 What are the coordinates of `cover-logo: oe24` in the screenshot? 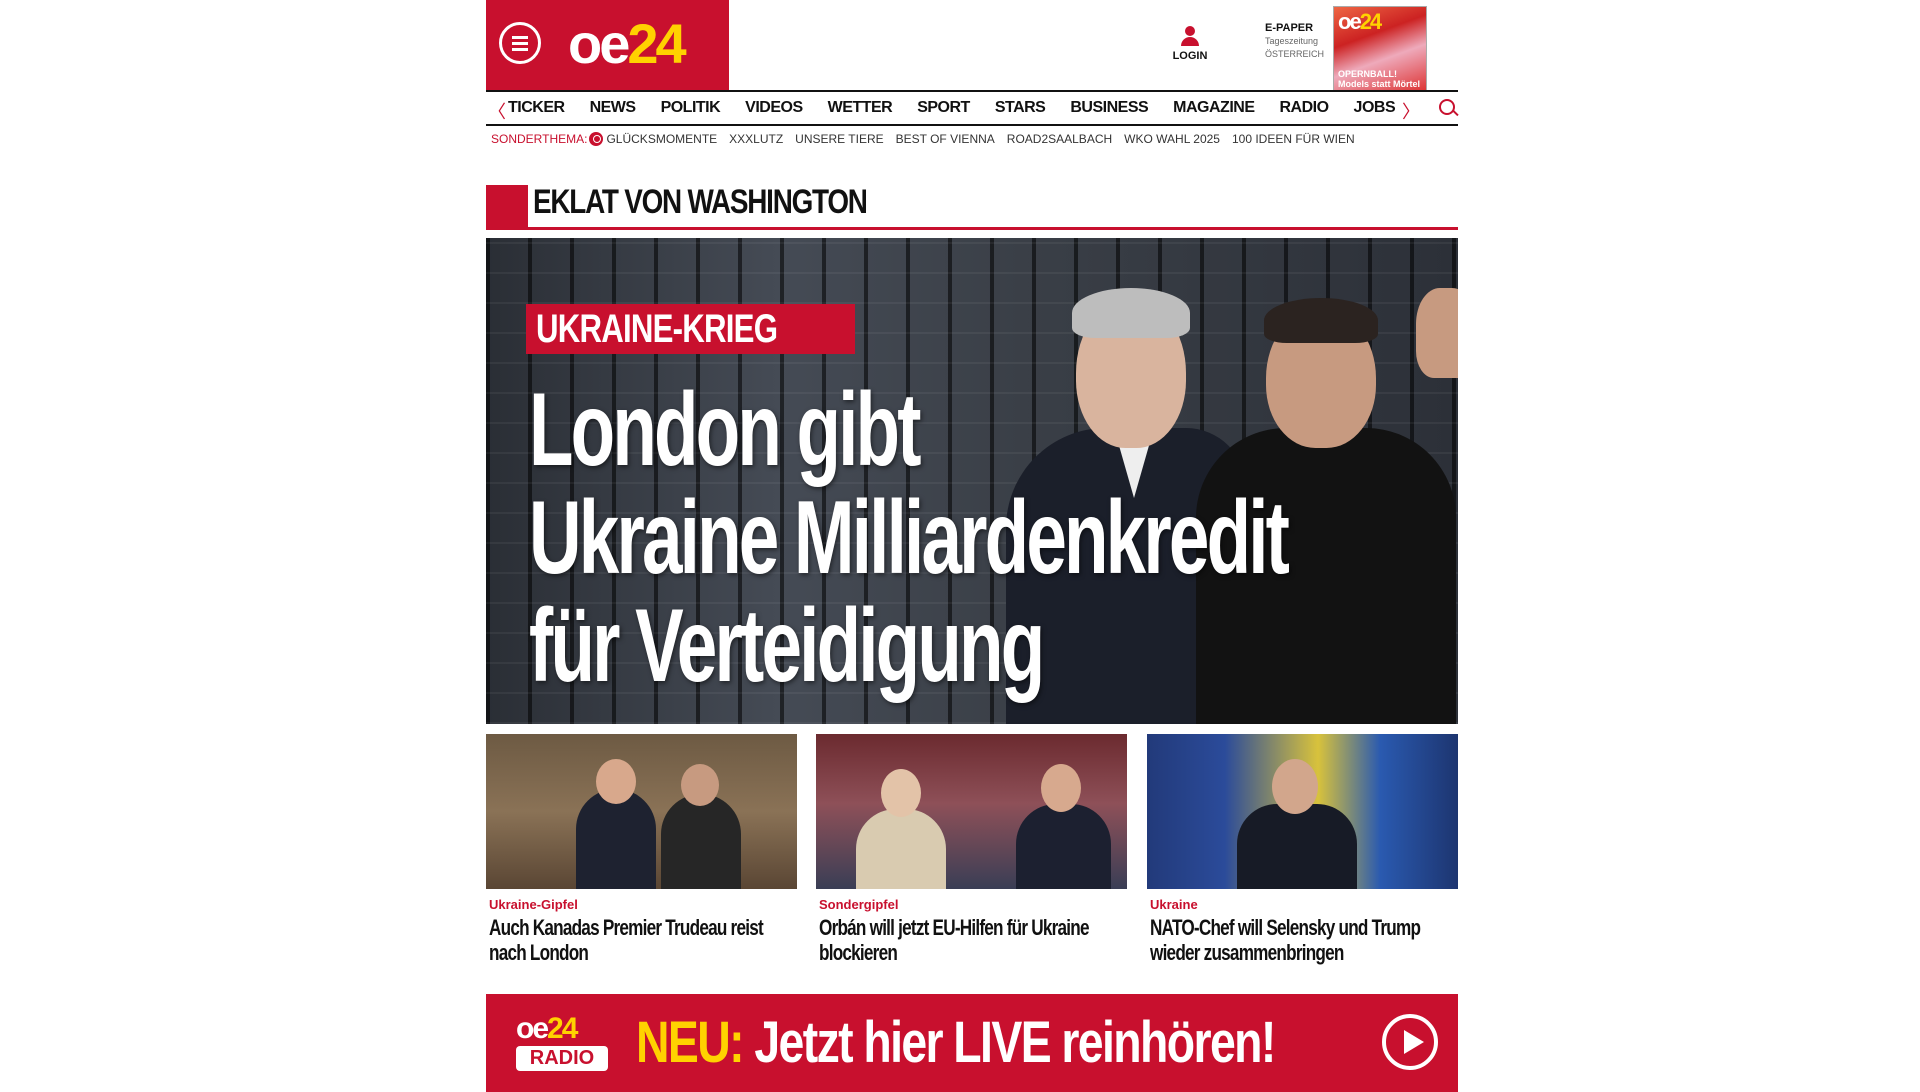 It's located at (1360, 21).